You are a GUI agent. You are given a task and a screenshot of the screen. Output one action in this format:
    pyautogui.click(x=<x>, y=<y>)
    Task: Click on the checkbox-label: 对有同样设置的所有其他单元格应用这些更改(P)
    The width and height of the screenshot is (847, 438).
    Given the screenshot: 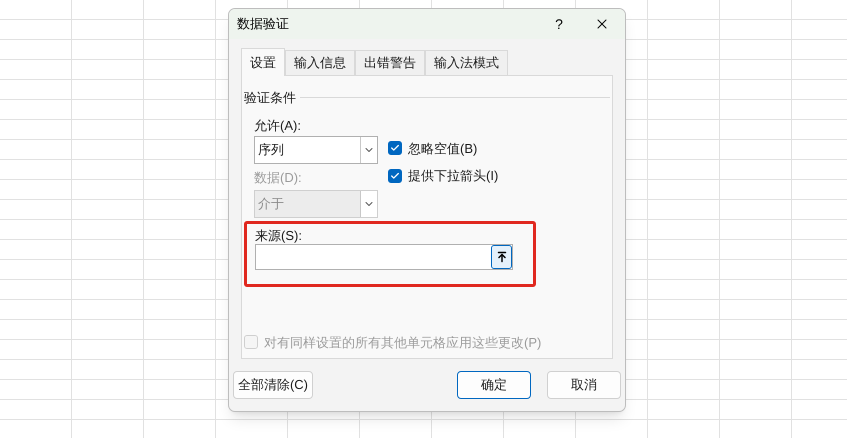 What is the action you would take?
    pyautogui.click(x=403, y=343)
    